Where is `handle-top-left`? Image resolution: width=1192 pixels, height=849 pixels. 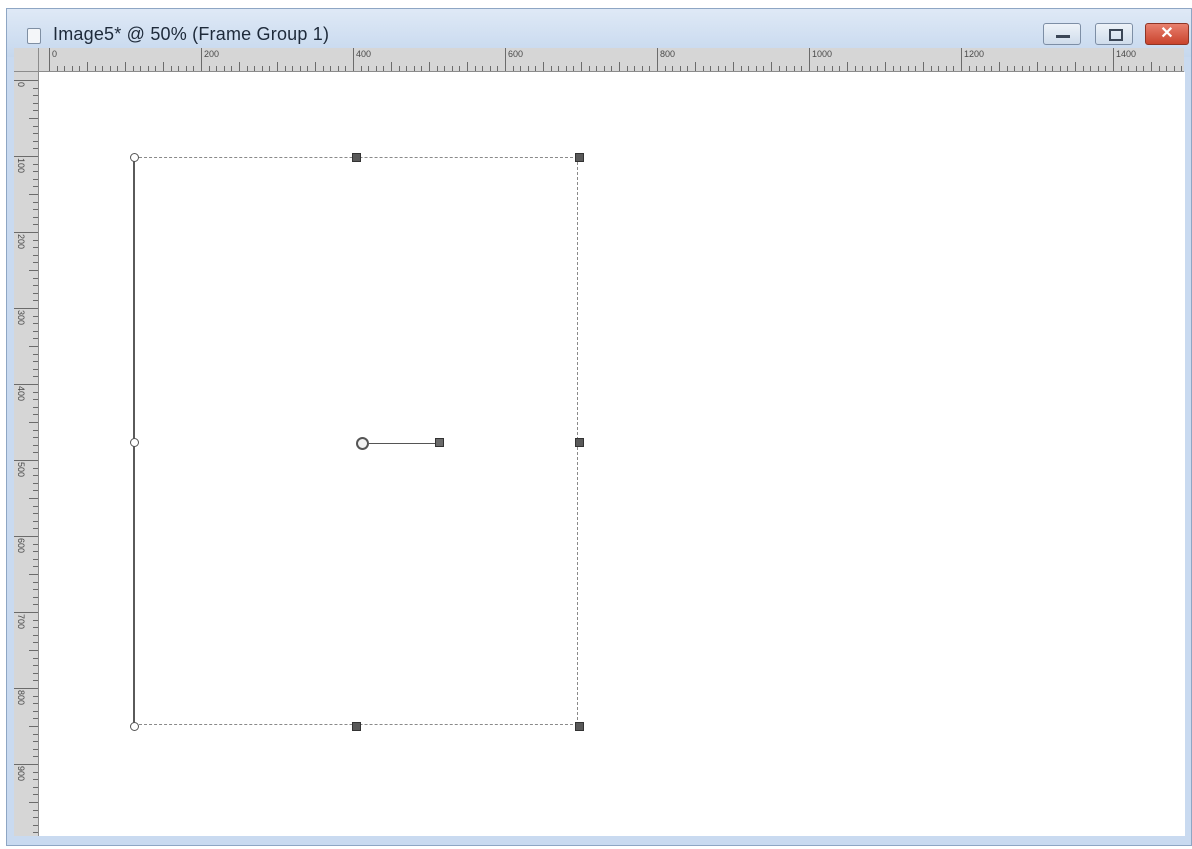 handle-top-left is located at coordinates (134, 157).